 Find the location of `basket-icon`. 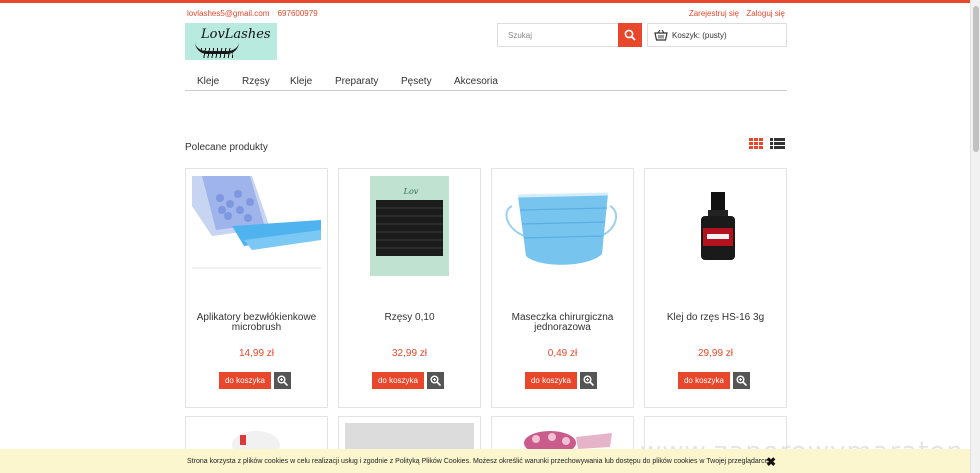

basket-icon is located at coordinates (661, 35).